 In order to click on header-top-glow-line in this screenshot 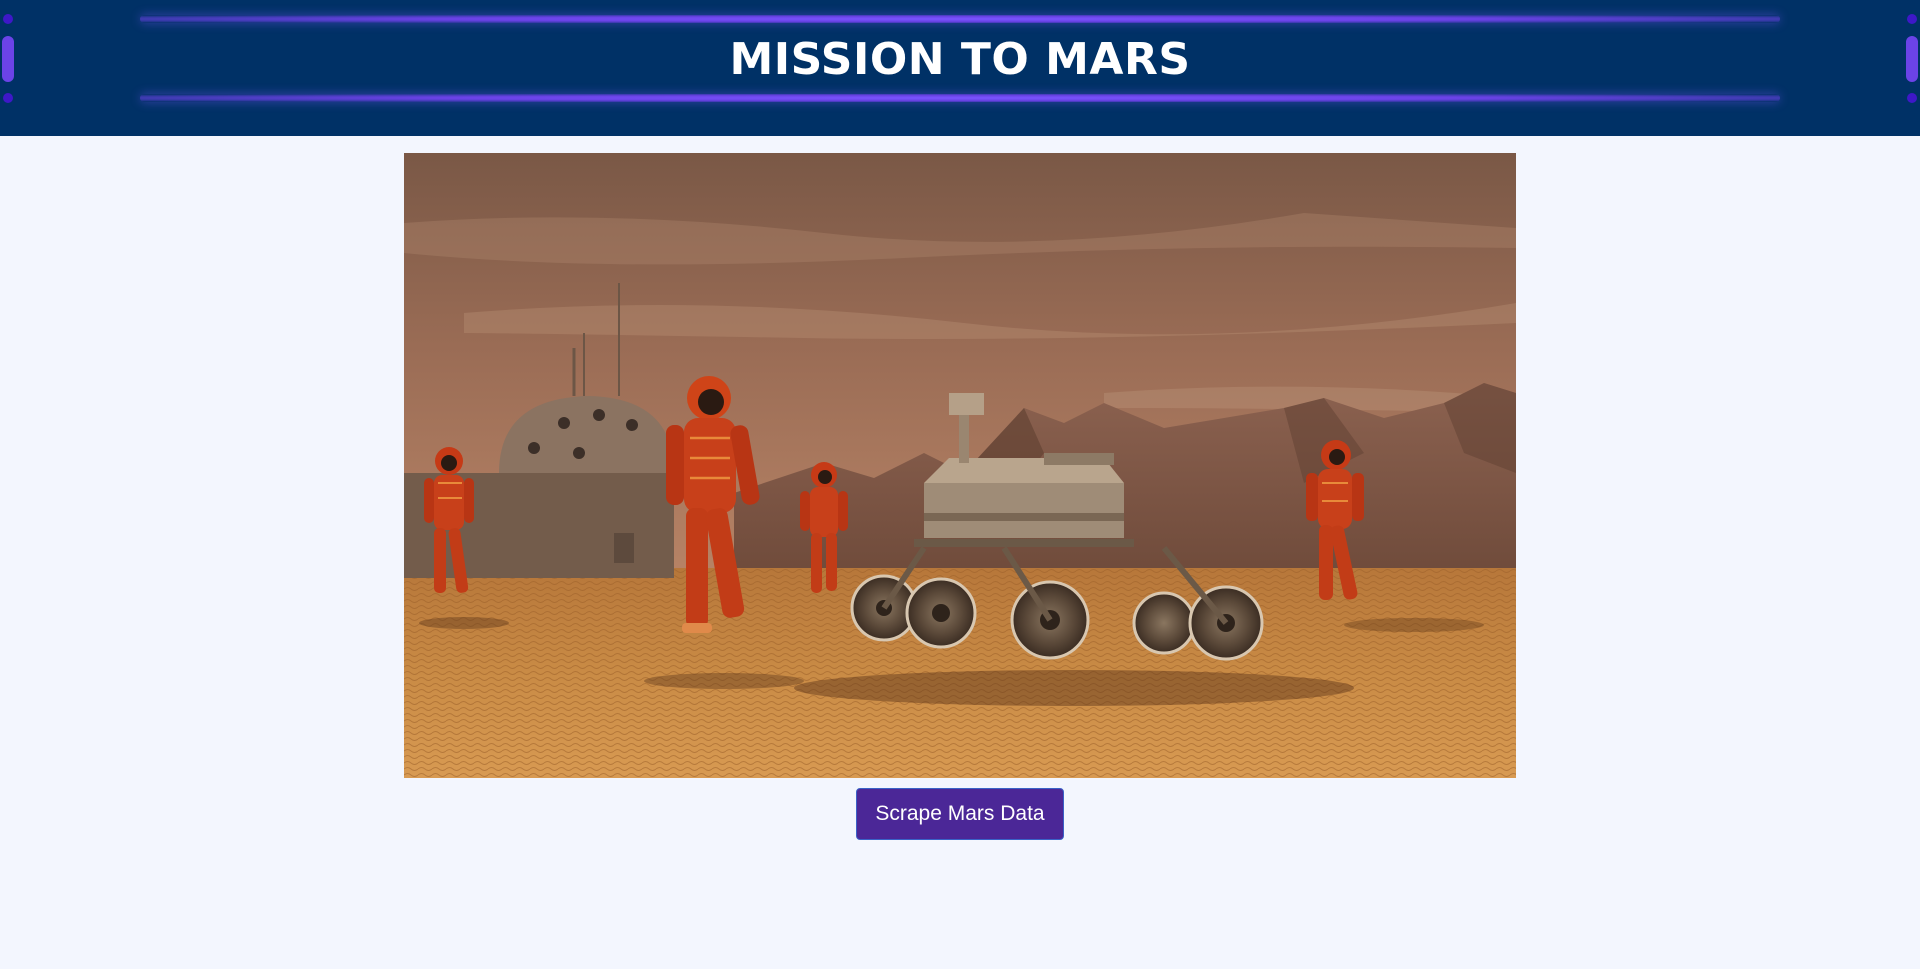, I will do `click(960, 19)`.